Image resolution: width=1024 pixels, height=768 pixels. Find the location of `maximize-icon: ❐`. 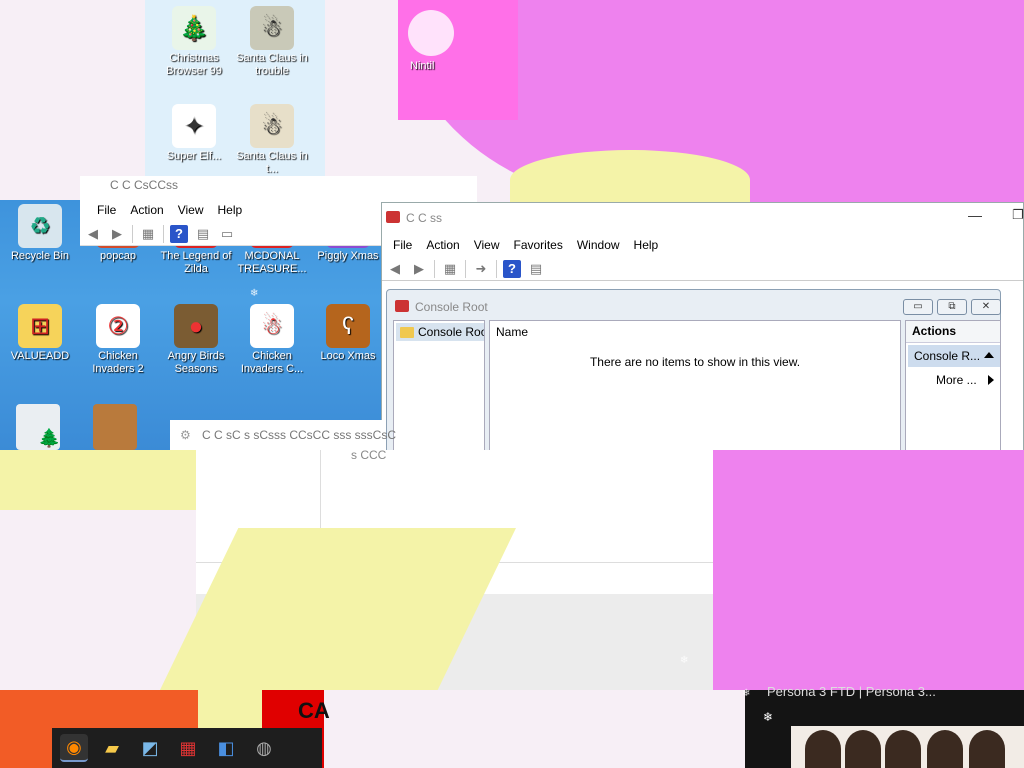

maximize-icon: ❐ is located at coordinates (1018, 215).